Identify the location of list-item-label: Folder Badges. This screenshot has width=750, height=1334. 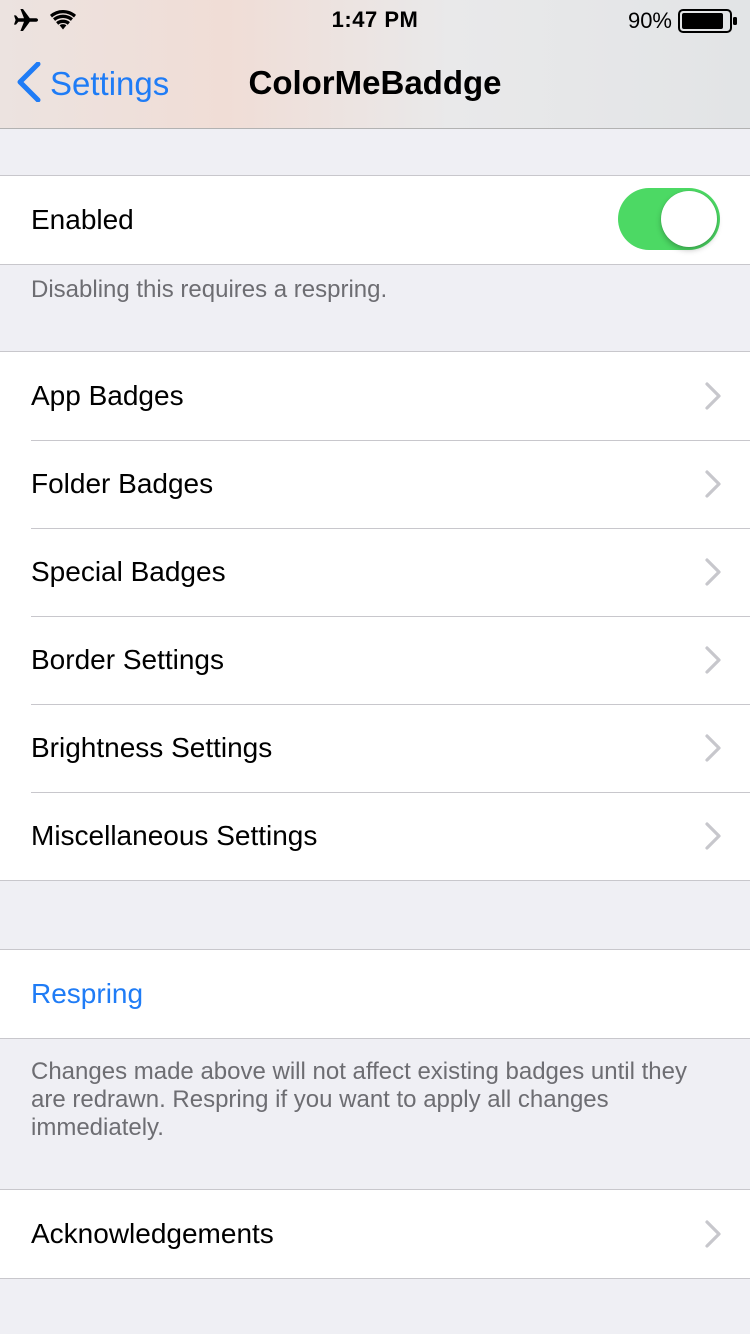
(122, 483).